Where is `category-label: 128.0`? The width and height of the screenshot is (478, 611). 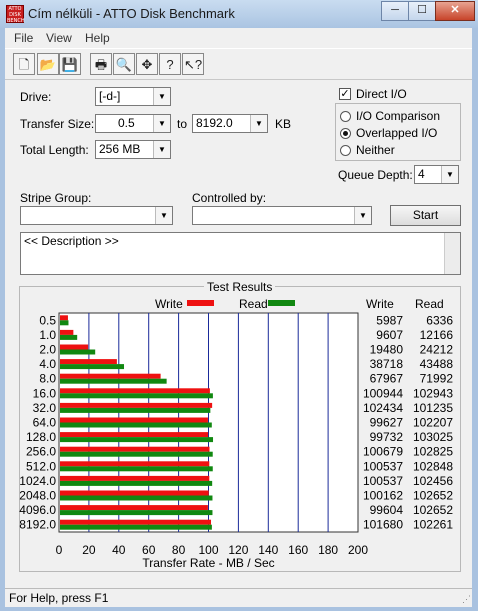 category-label: 128.0 is located at coordinates (41, 437).